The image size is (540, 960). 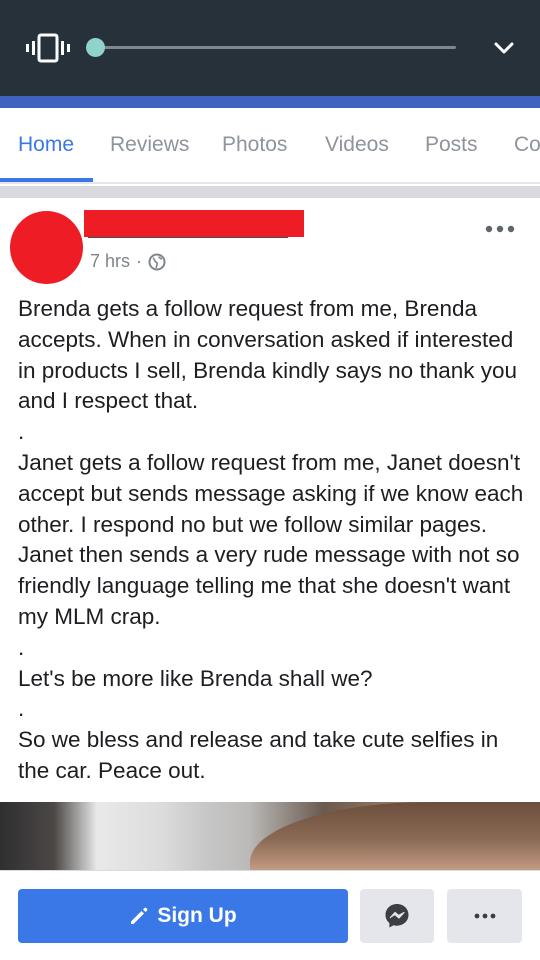 I want to click on tab-photos: Photos, so click(x=254, y=145).